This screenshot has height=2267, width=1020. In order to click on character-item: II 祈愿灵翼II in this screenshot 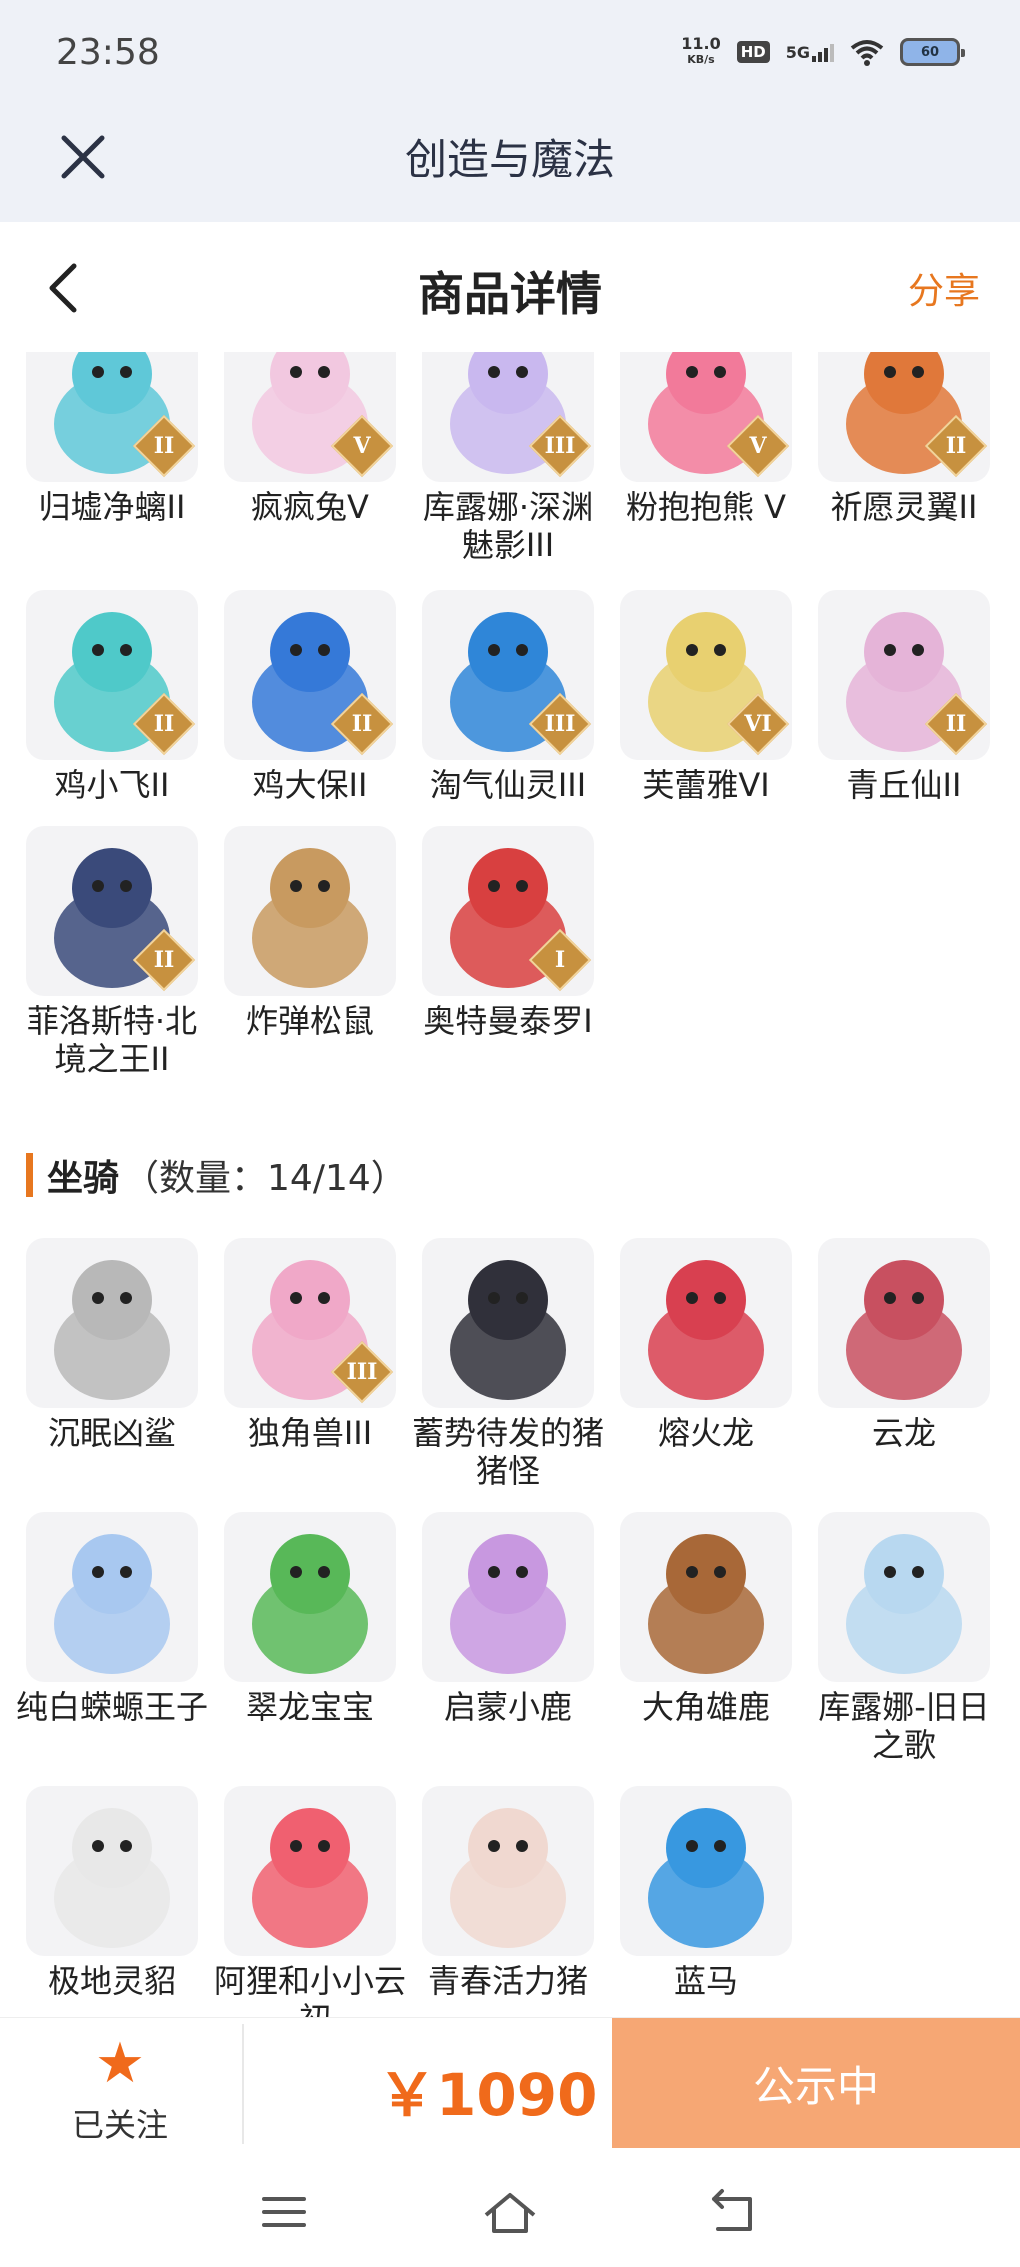, I will do `click(904, 439)`.